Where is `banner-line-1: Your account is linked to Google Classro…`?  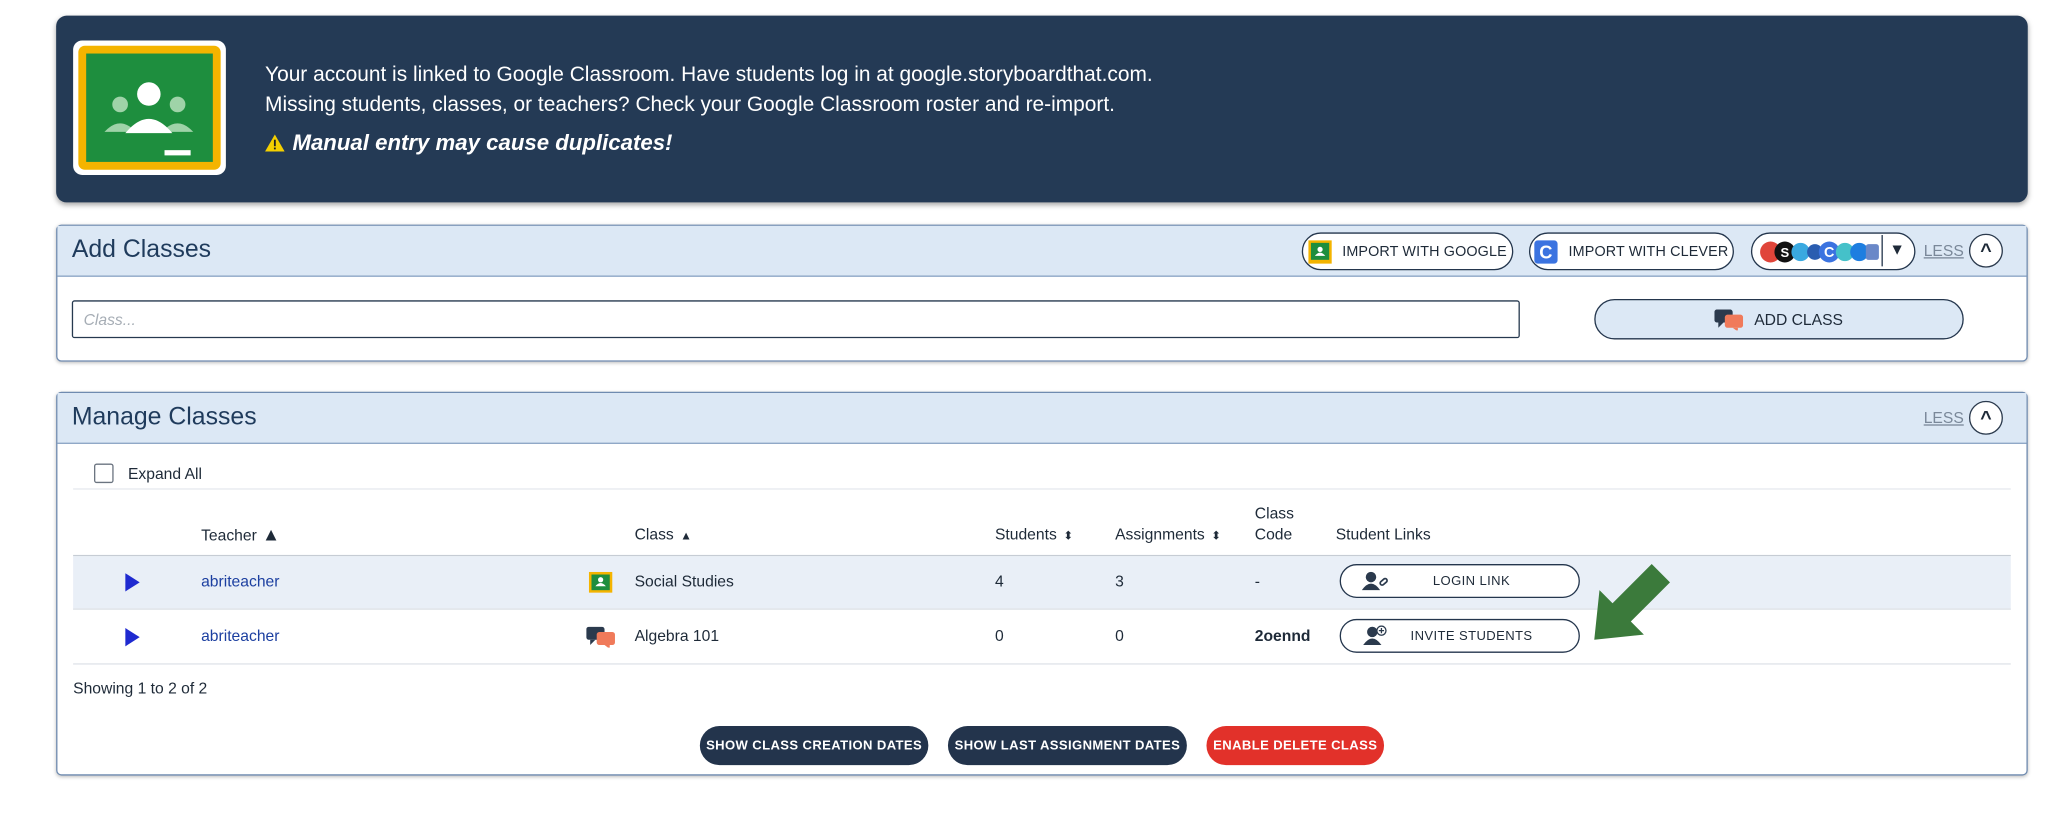
banner-line-1: Your account is linked to Google Classro… is located at coordinates (709, 75).